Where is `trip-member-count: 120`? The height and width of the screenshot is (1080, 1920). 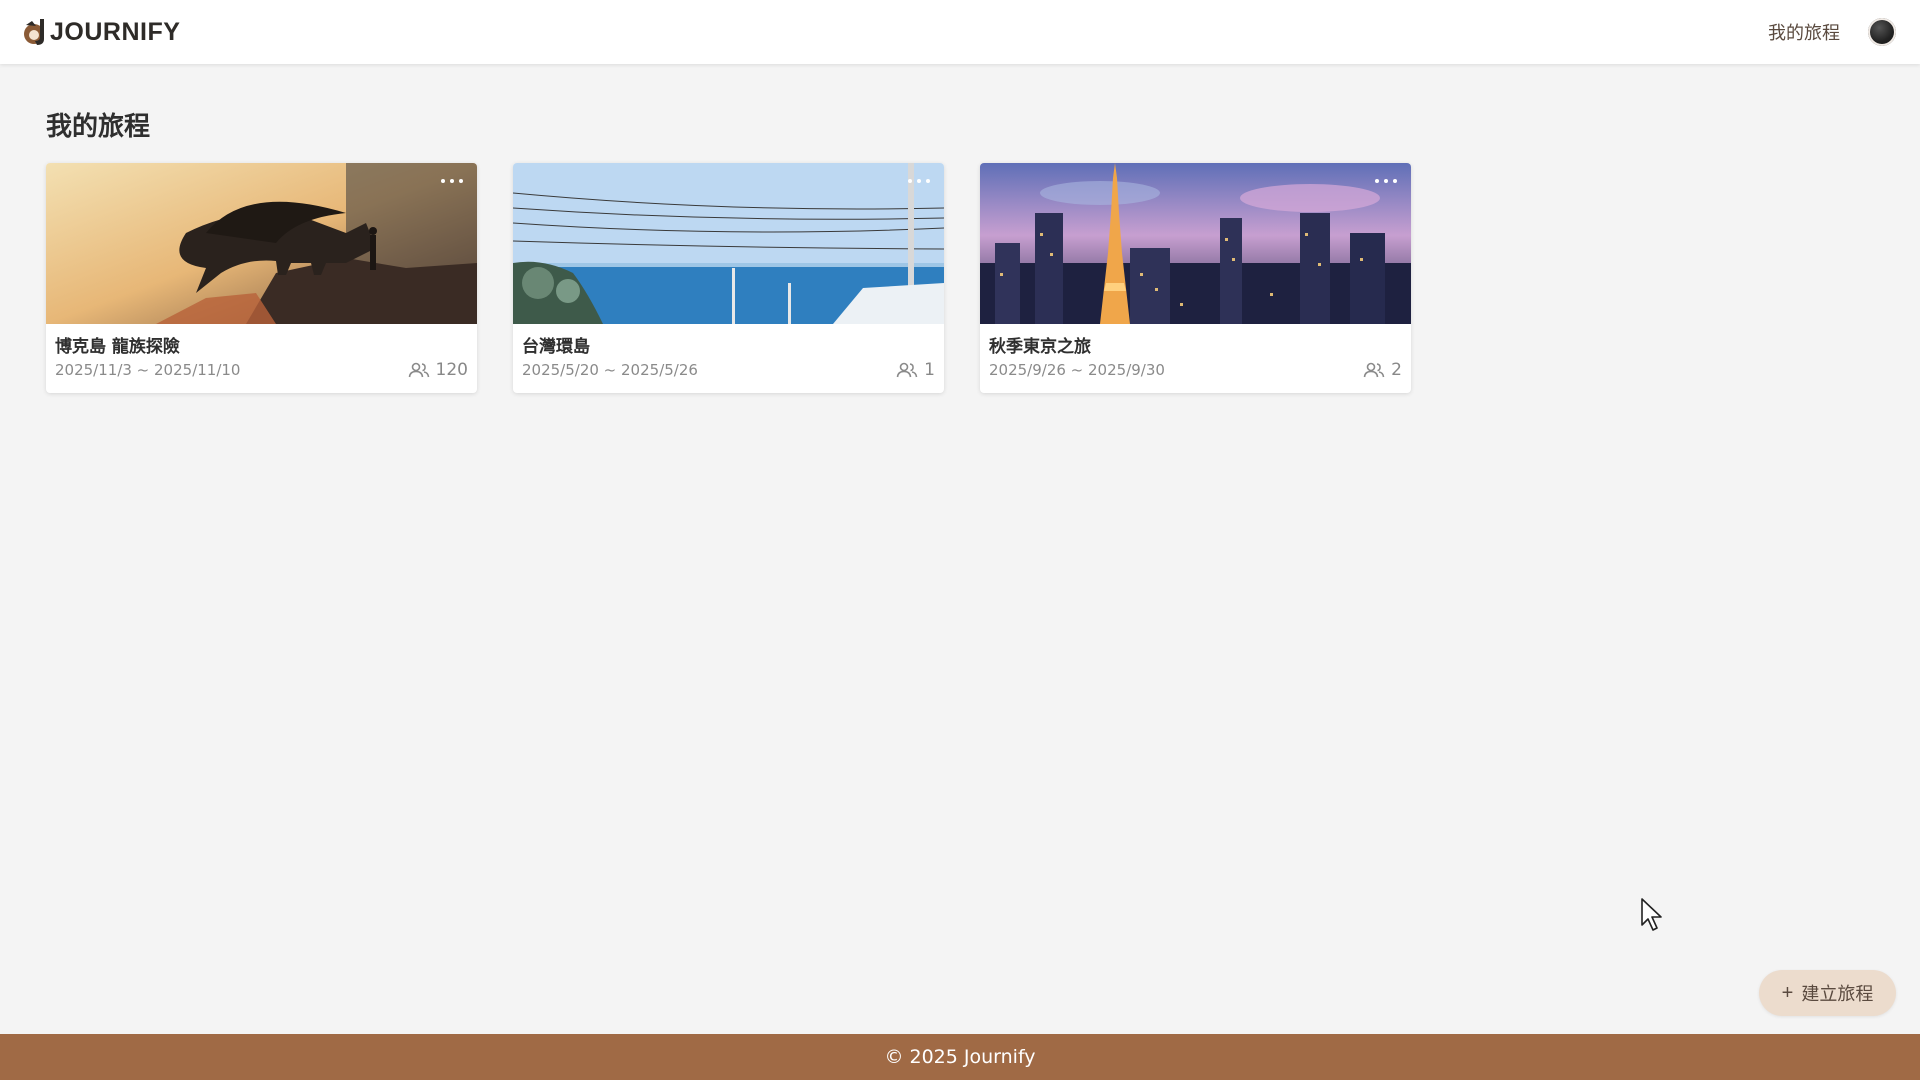 trip-member-count: 120 is located at coordinates (438, 370).